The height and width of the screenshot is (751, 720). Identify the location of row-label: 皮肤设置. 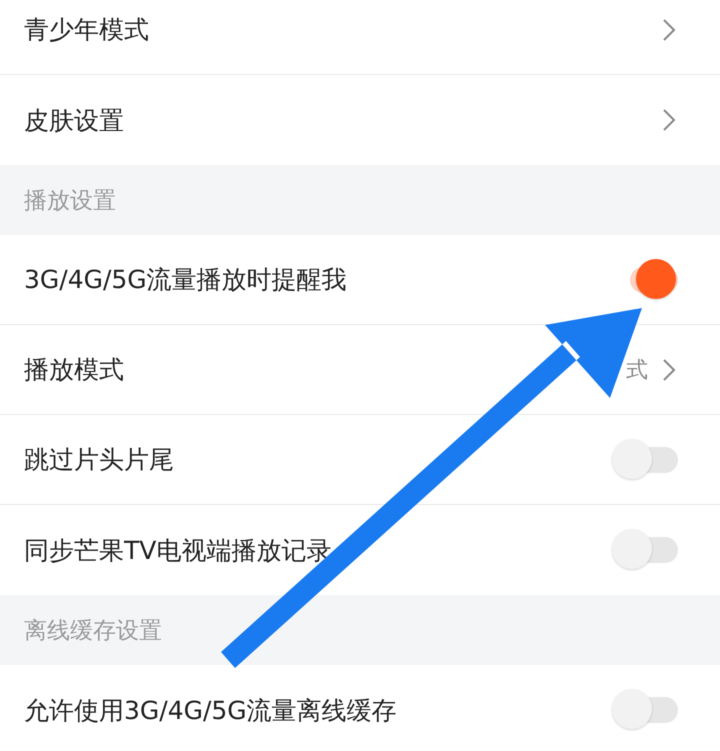
(74, 120).